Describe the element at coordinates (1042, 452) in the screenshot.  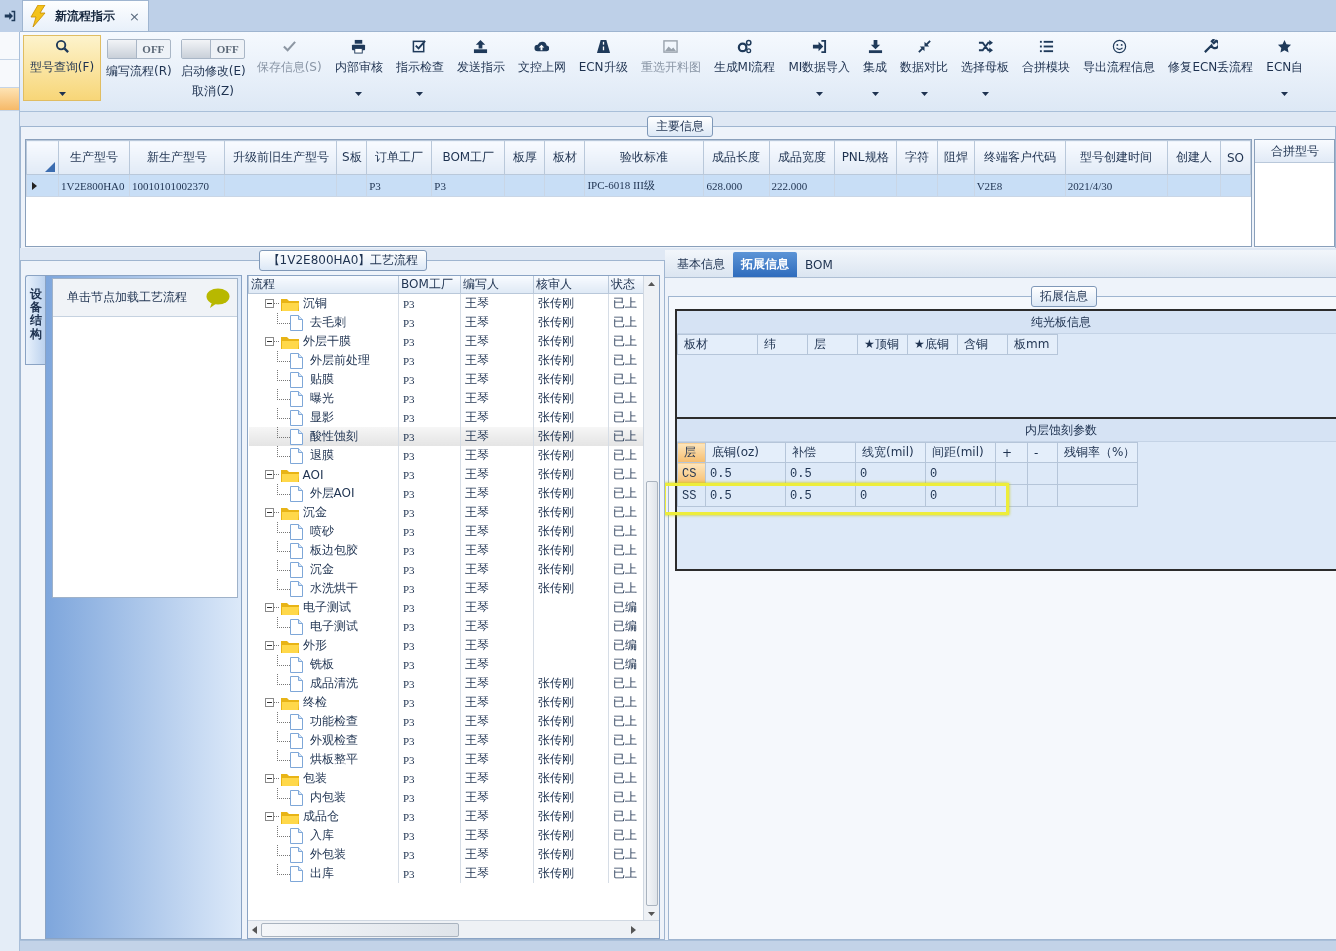
I see `column-header: -` at that location.